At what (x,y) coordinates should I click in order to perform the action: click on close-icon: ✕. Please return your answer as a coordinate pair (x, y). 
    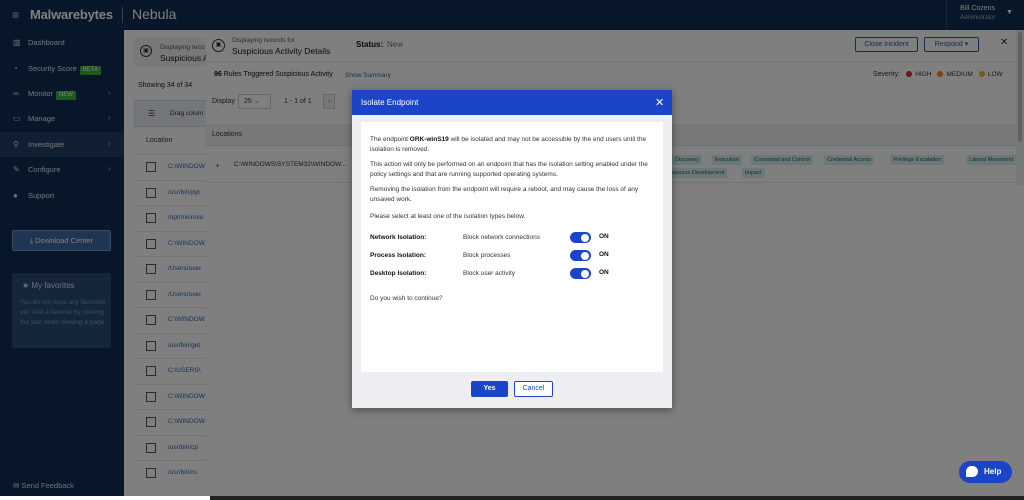
    Looking at the image, I should click on (659, 102).